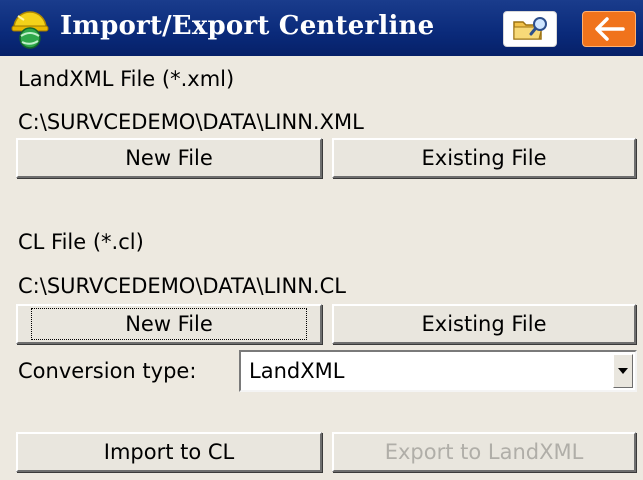 The width and height of the screenshot is (643, 480). I want to click on cl-new-file-button: New File, so click(169, 324).